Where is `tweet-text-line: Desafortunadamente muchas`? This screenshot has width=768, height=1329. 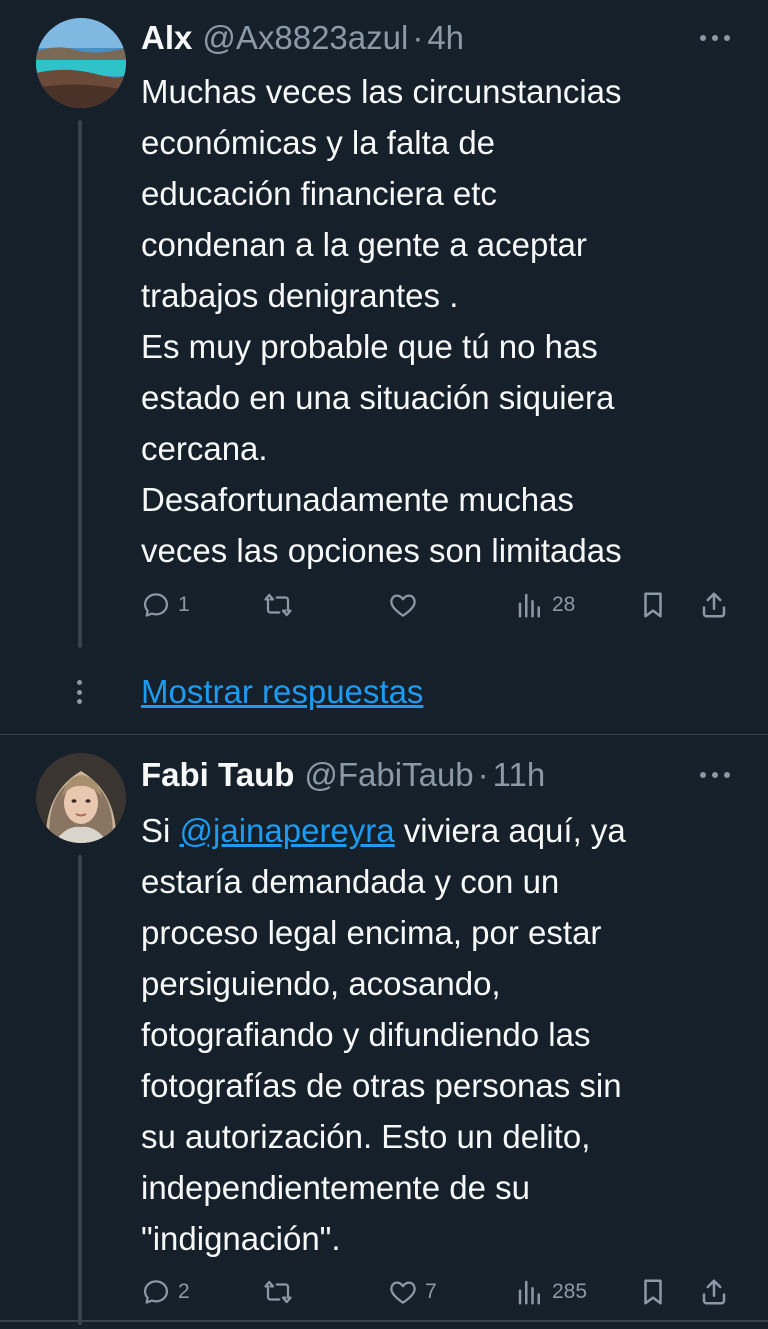
tweet-text-line: Desafortunadamente muchas is located at coordinates (357, 499).